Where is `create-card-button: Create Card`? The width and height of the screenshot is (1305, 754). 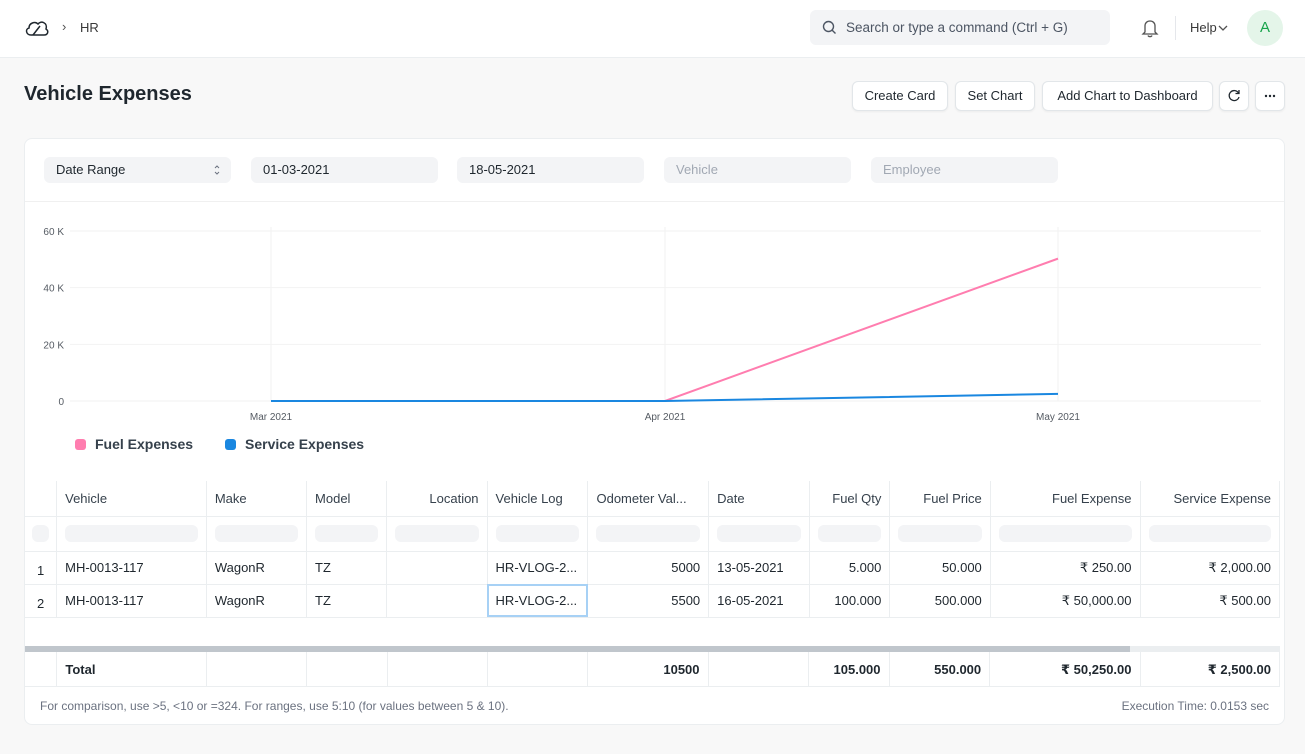 create-card-button: Create Card is located at coordinates (900, 96).